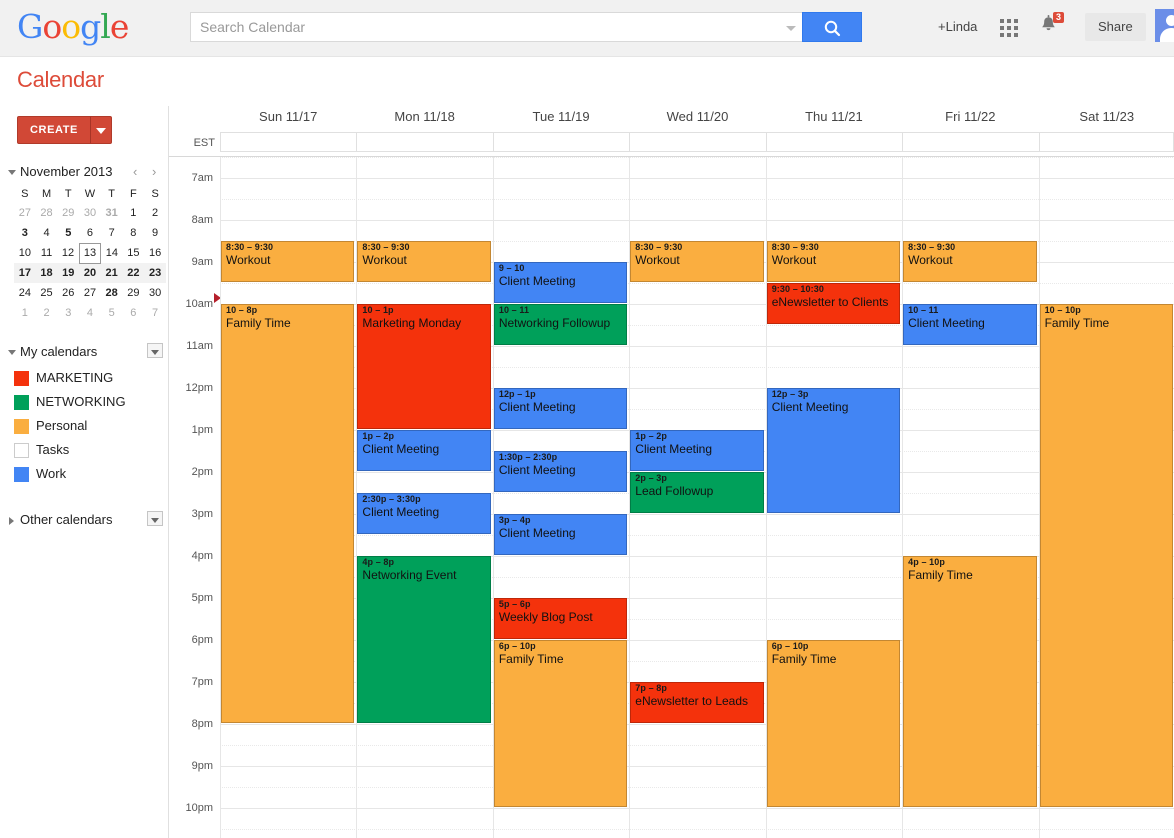 Image resolution: width=1174 pixels, height=838 pixels. Describe the element at coordinates (47, 293) in the screenshot. I see `mini-cal-day: 25` at that location.